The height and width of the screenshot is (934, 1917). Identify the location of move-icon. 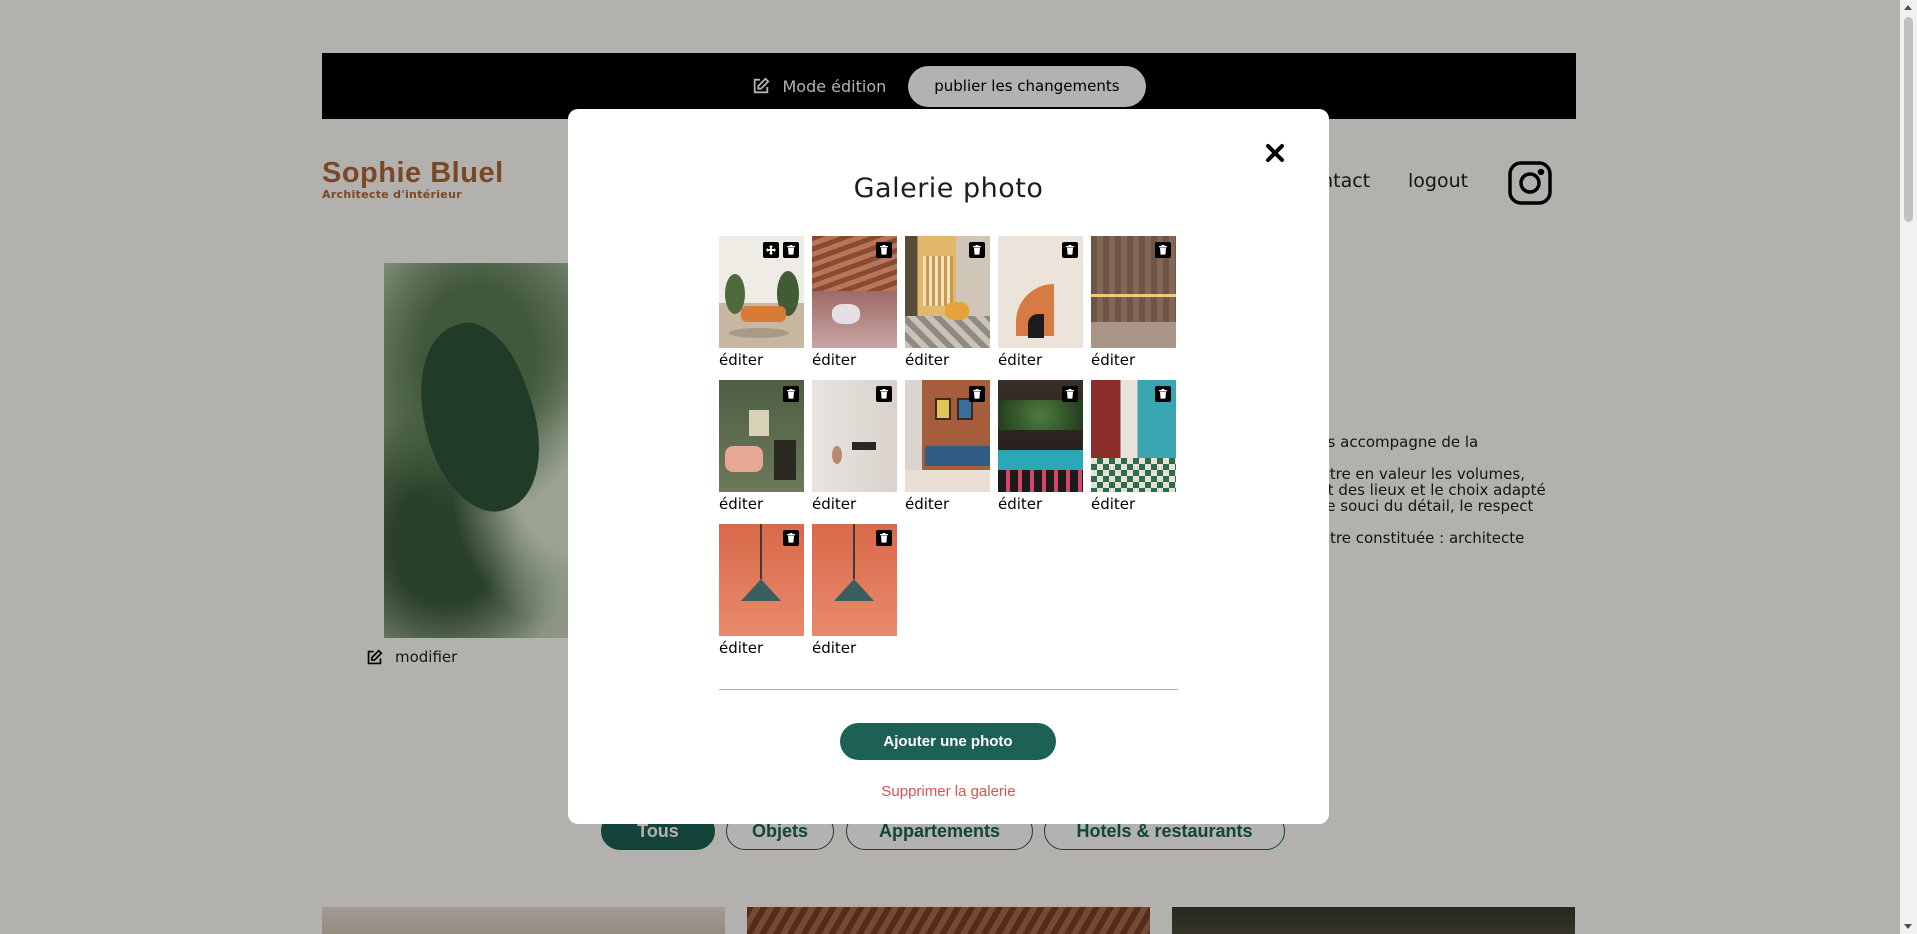
(771, 250).